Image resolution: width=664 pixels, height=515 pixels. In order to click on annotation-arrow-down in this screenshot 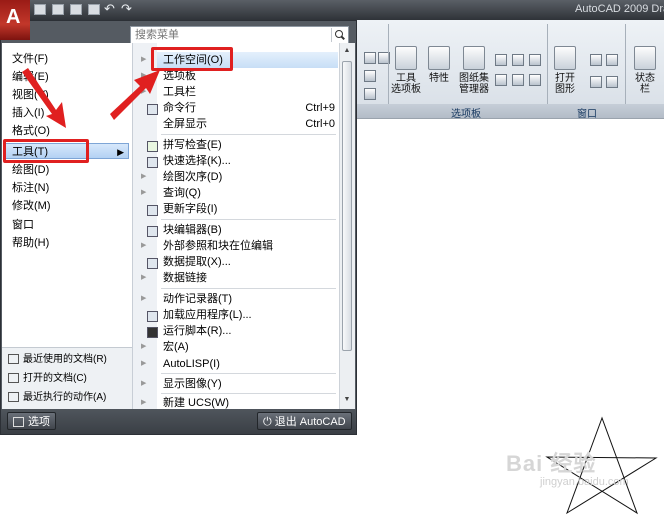, I will do `click(44, 98)`.